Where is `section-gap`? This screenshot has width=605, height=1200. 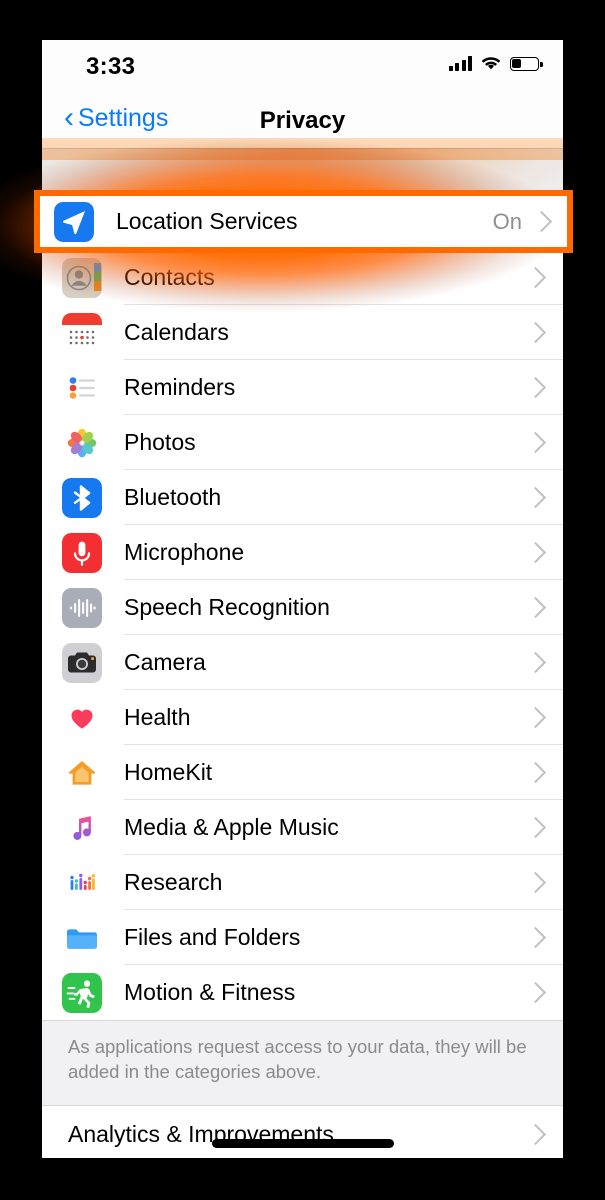
section-gap is located at coordinates (302, 171).